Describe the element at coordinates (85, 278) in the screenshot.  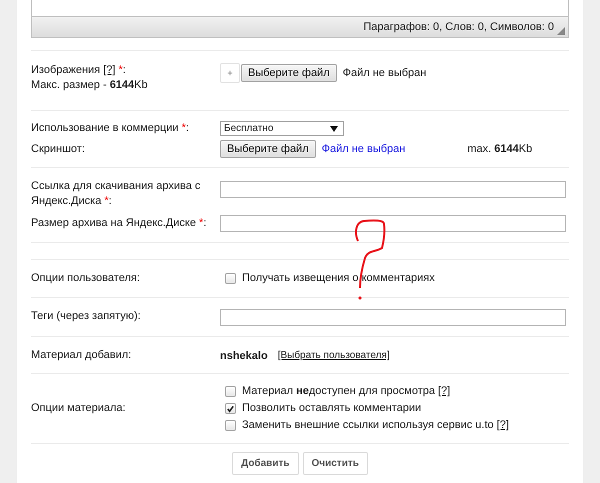
I see `field-label: Опции пользователя:` at that location.